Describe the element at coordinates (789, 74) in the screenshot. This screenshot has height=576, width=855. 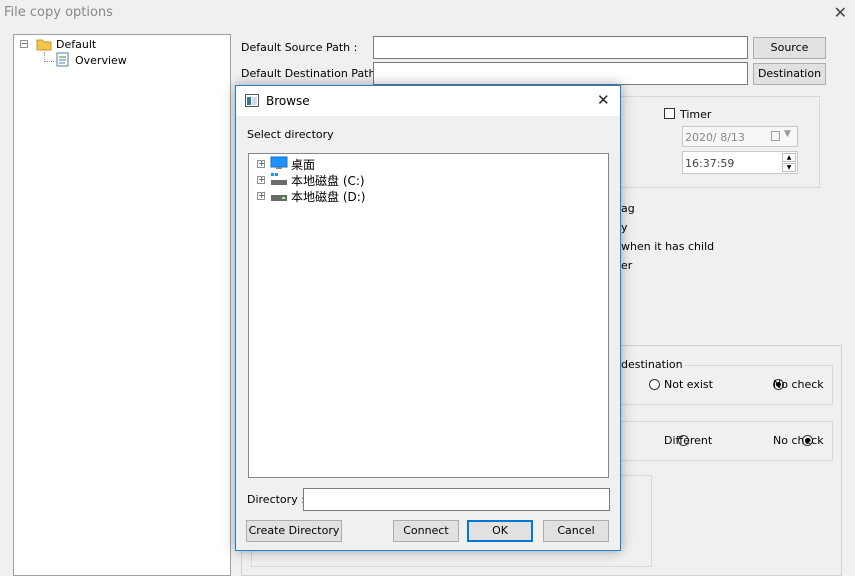
I see `destination-button: Destination` at that location.